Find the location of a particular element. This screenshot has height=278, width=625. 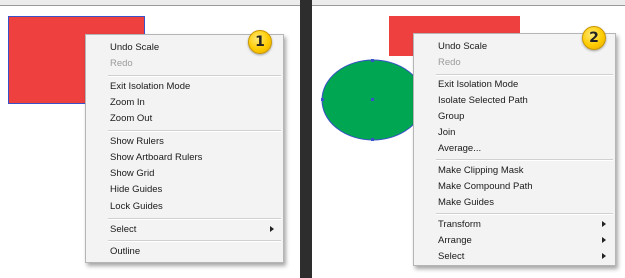

menu-item-make-clipping-mask: Make Clipping Mask is located at coordinates (481, 170).